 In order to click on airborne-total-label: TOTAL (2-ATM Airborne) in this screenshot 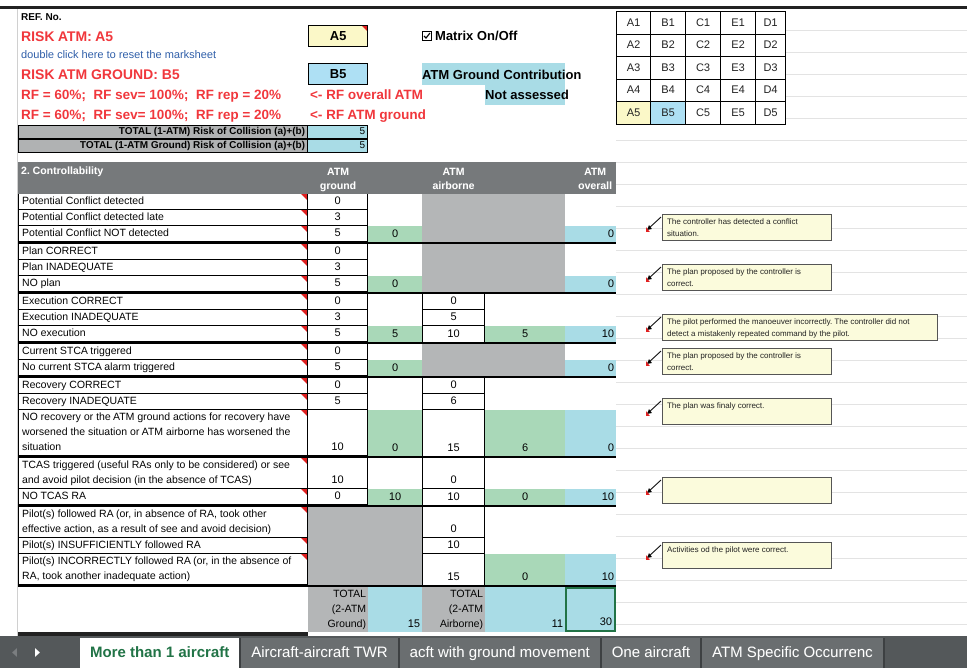, I will do `click(461, 609)`.